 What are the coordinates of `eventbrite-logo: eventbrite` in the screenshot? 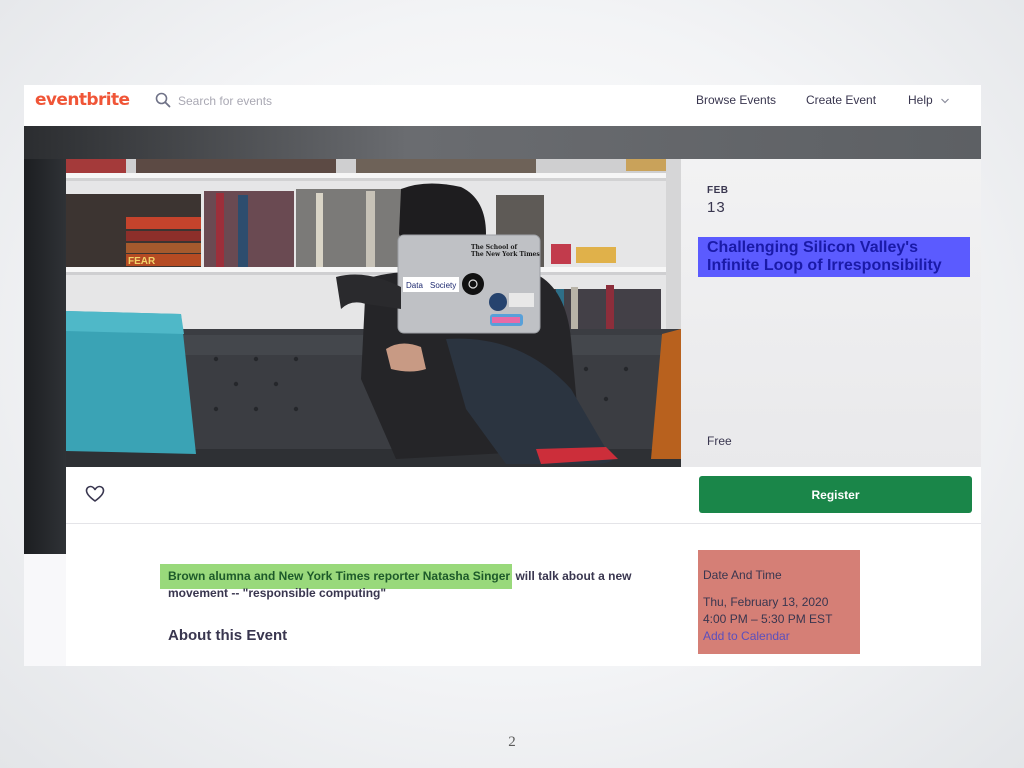 It's located at (82, 100).